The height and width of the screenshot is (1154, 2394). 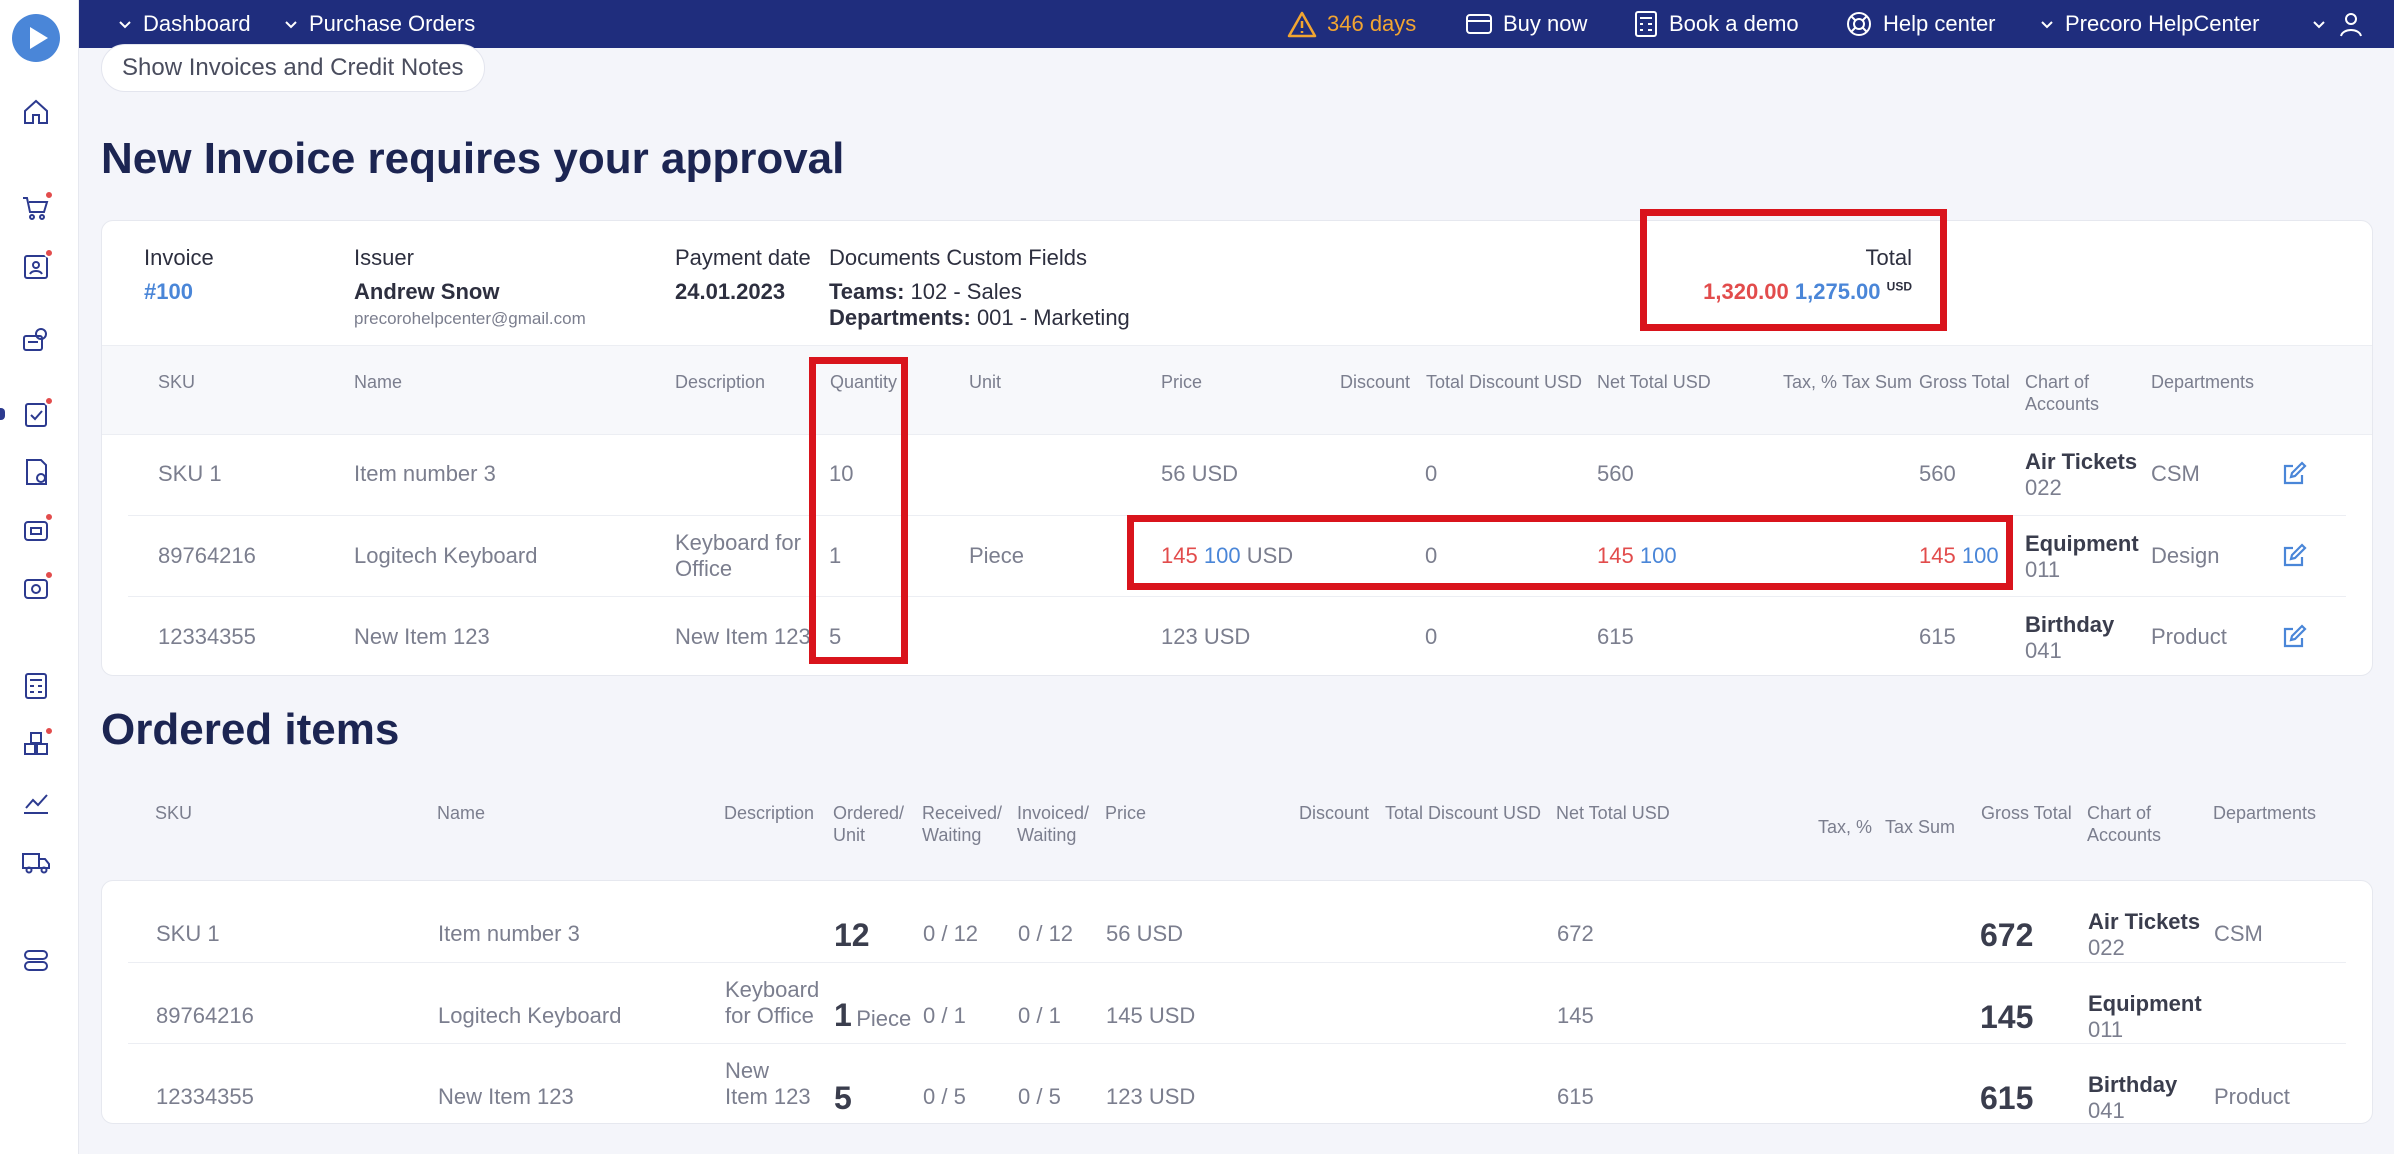 What do you see at coordinates (2265, 813) in the screenshot?
I see `ordered-col-departments: Departments` at bounding box center [2265, 813].